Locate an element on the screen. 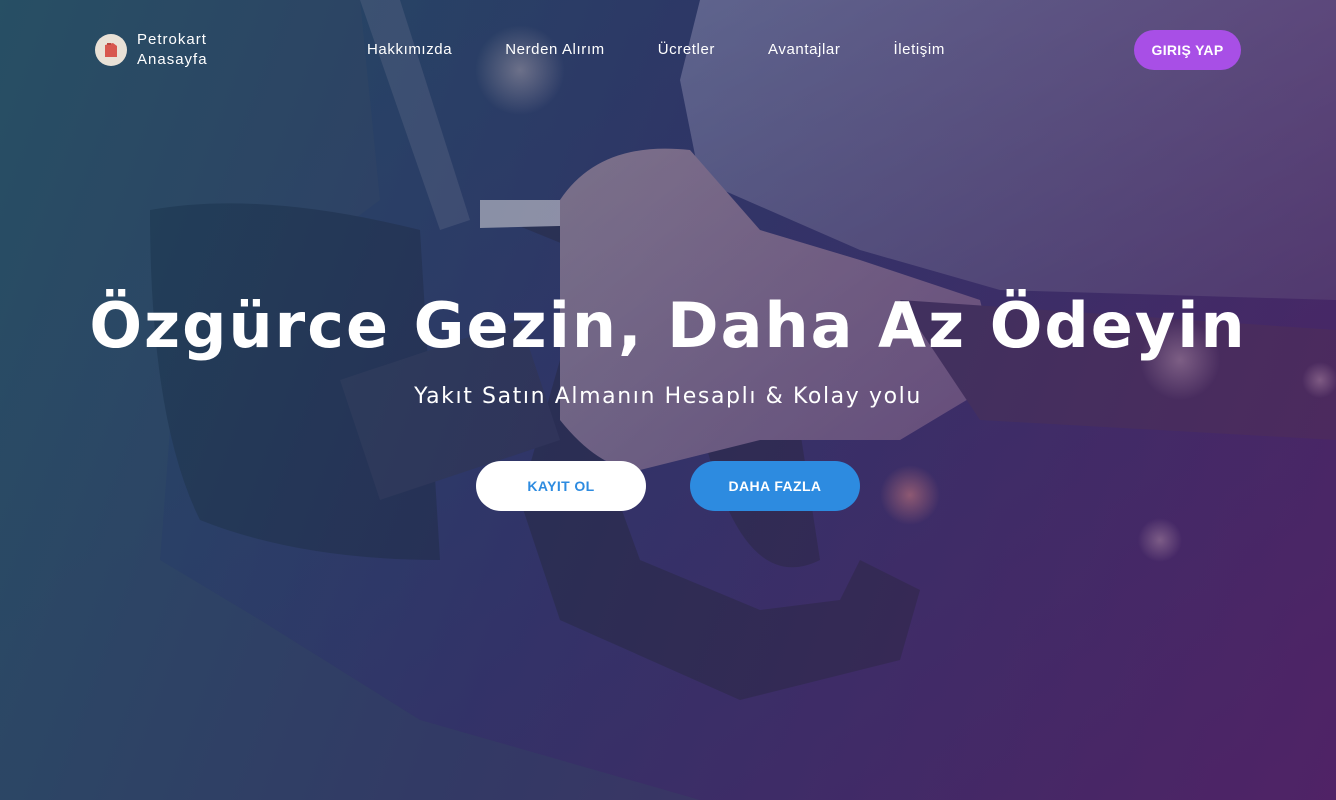 The image size is (1336, 800). nav-item-iletisim: İletişim is located at coordinates (918, 50).